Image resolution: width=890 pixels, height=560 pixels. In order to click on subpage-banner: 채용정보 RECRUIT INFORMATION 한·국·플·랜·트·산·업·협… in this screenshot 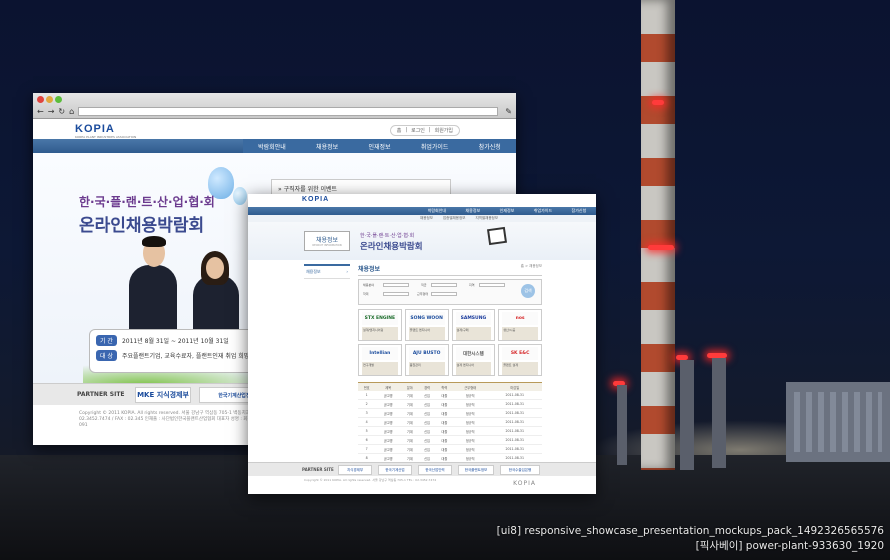, I will do `click(422, 241)`.